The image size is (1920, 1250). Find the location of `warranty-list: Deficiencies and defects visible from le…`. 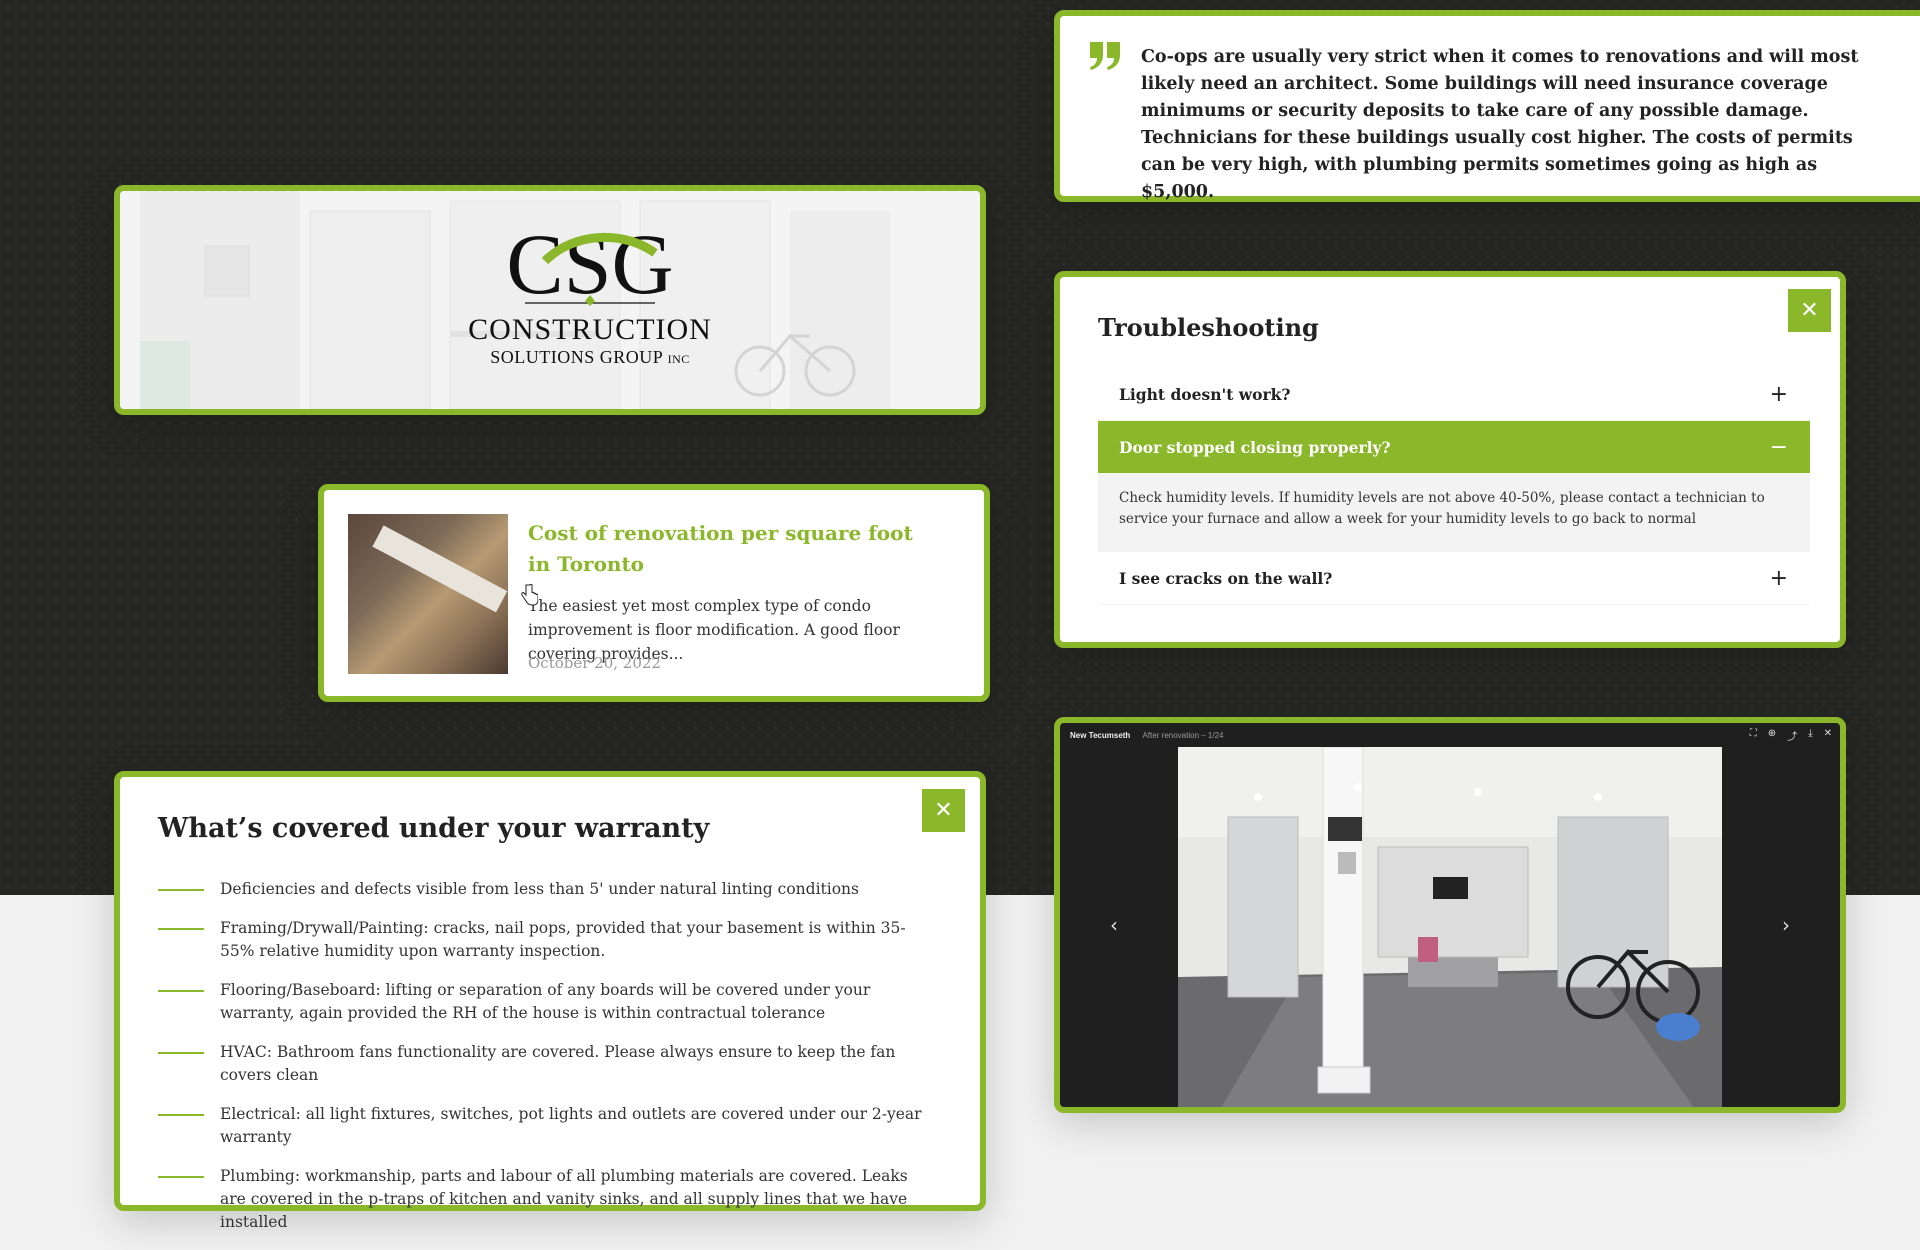

warranty-list: Deficiencies and defects visible from le… is located at coordinates (548, 1064).